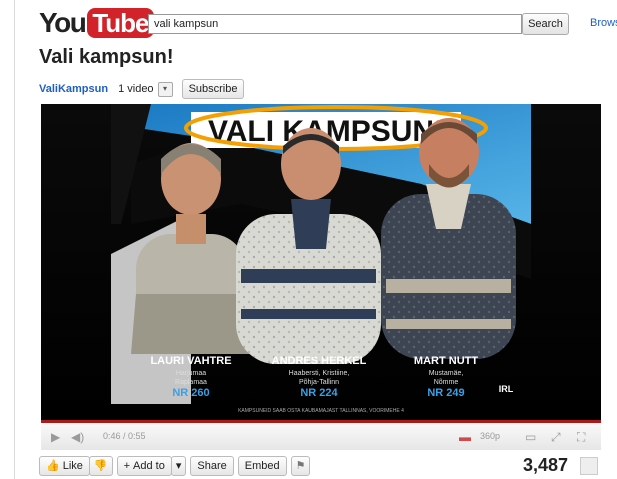 Image resolution: width=617 pixels, height=479 pixels. What do you see at coordinates (77, 437) in the screenshot?
I see `volume-icon: ◀)` at bounding box center [77, 437].